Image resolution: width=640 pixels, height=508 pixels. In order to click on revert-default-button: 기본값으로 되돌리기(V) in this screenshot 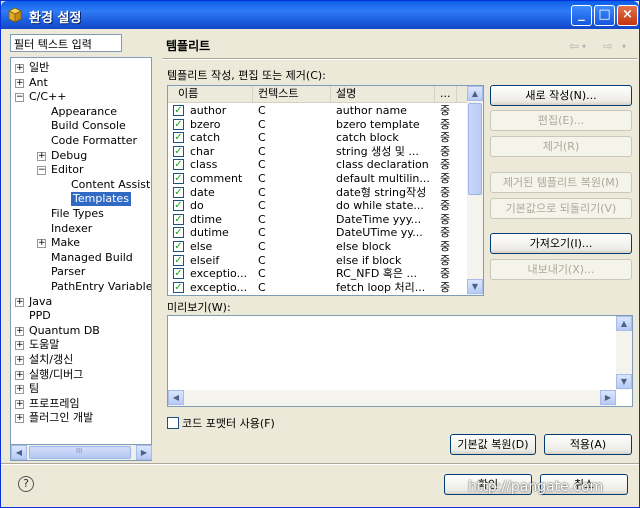, I will do `click(561, 208)`.